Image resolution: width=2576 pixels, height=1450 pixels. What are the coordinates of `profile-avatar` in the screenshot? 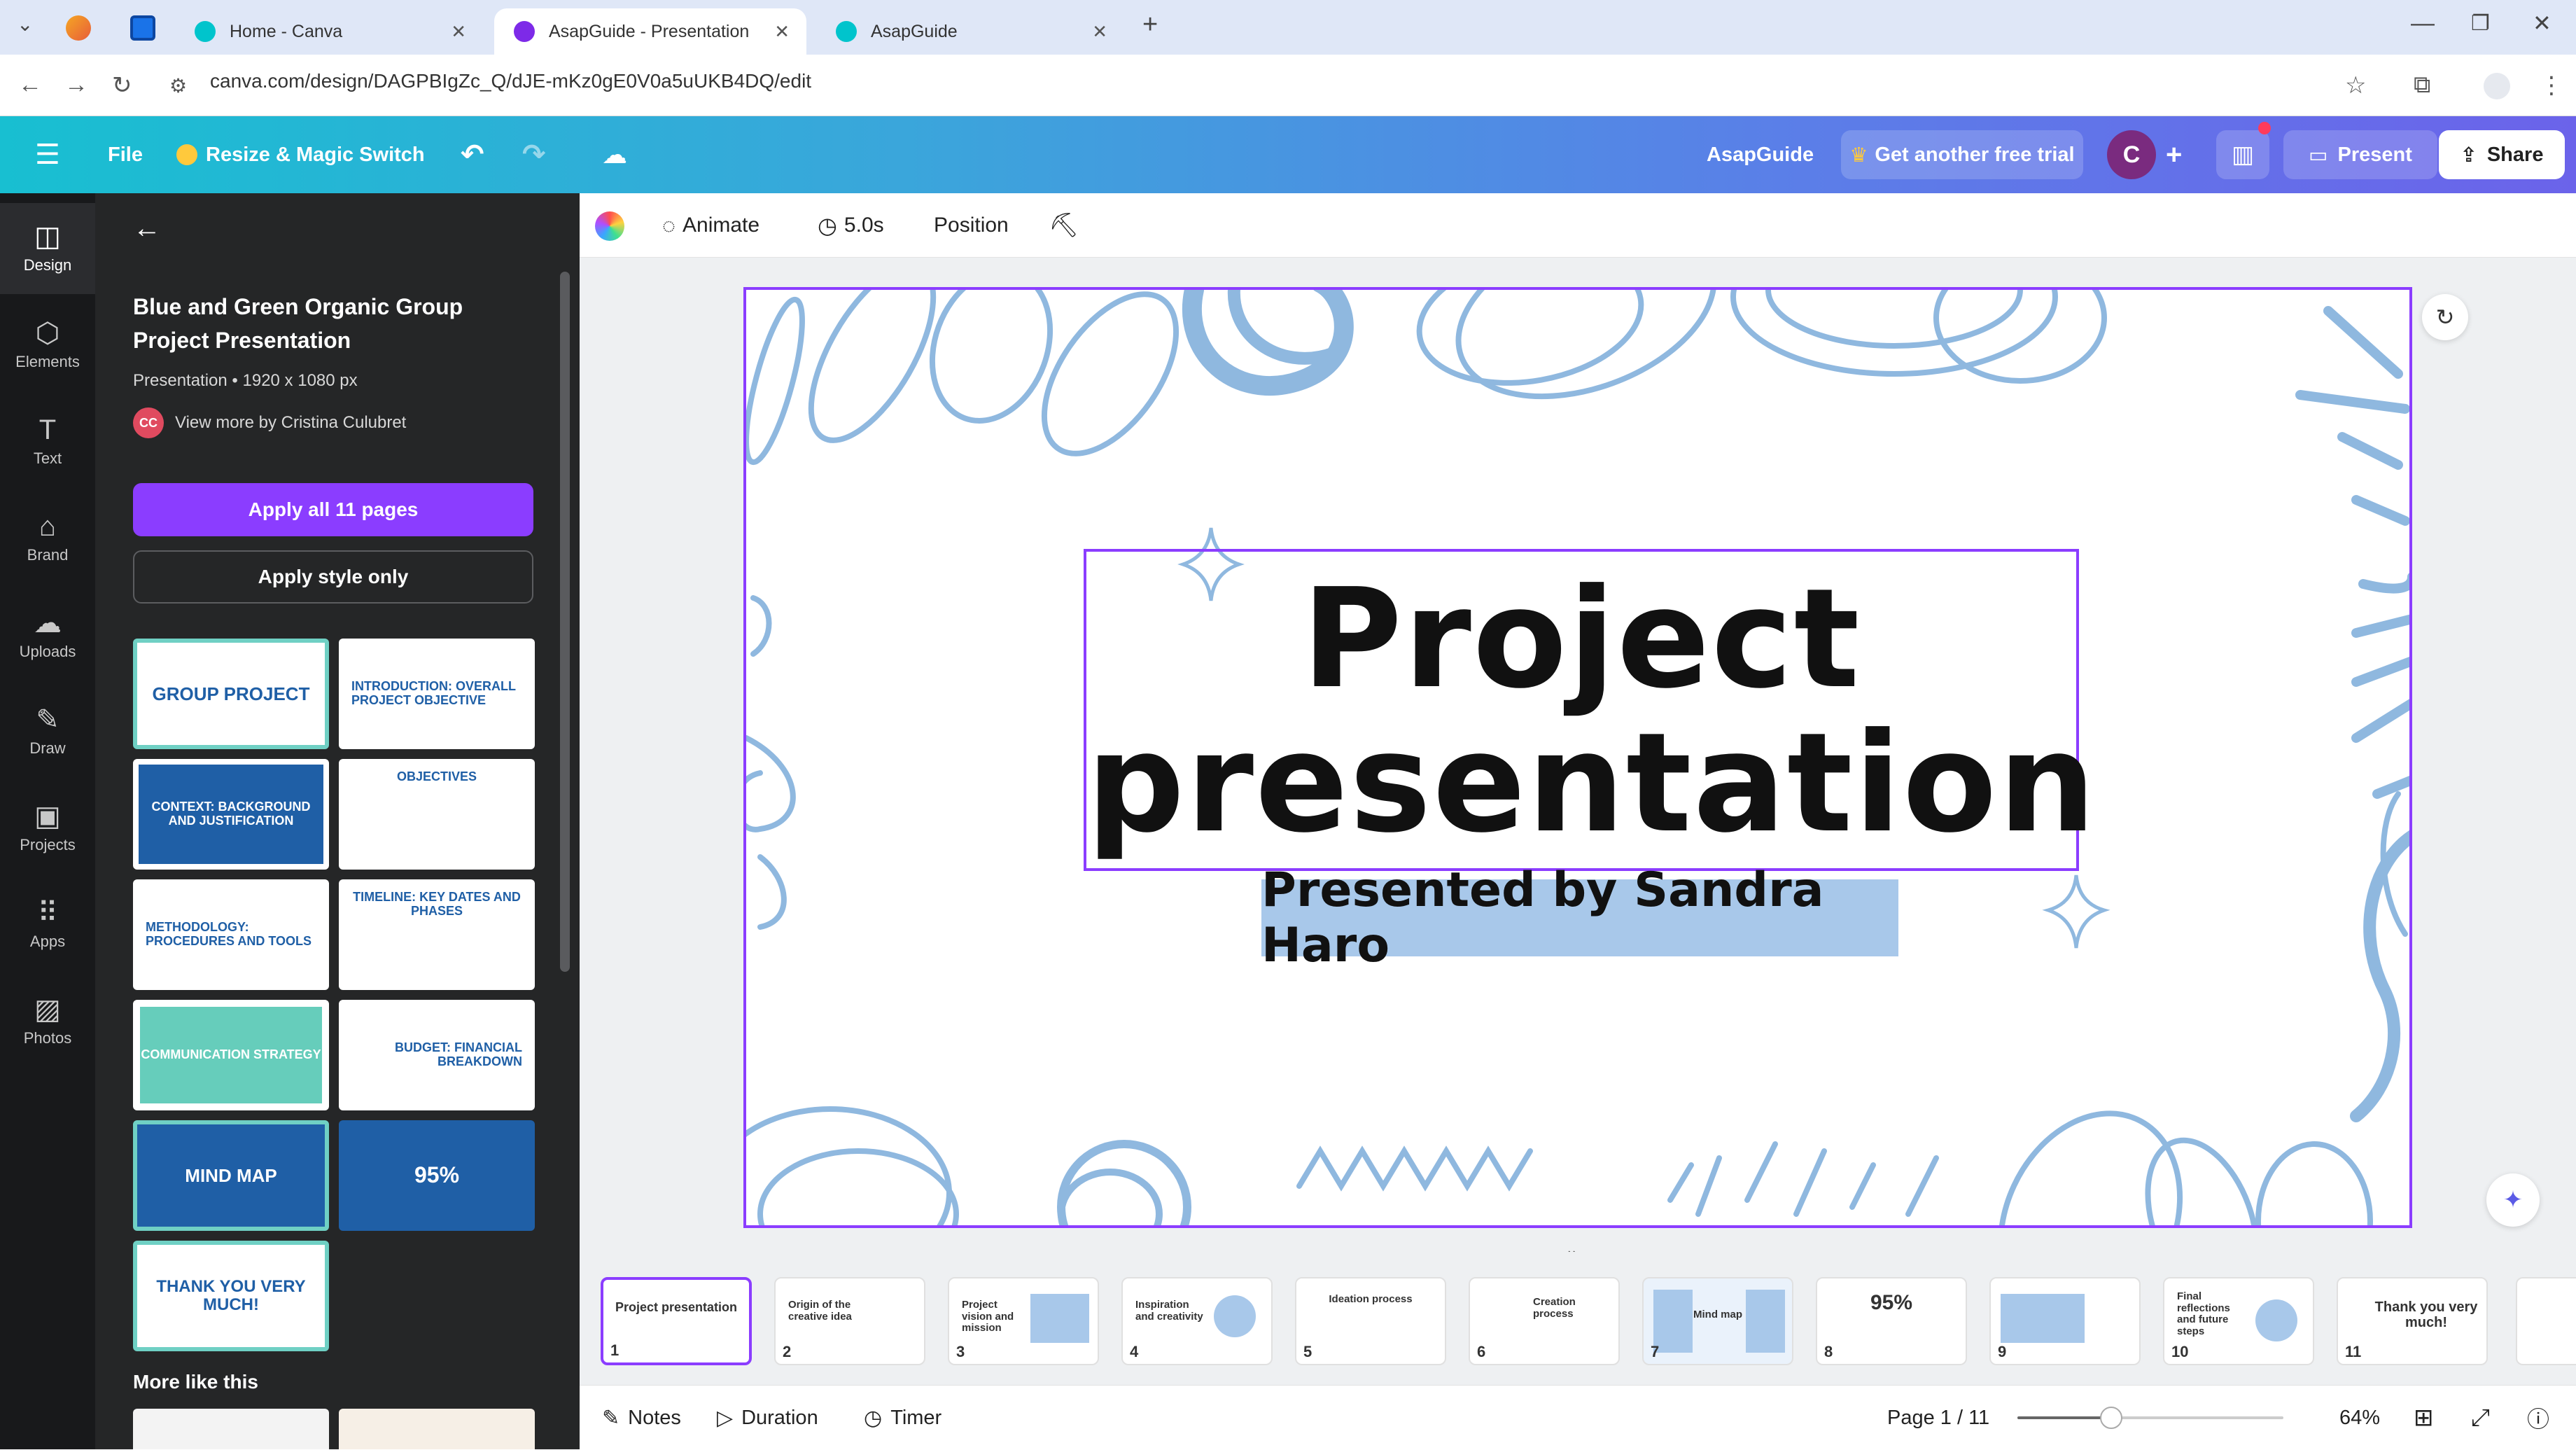 It's located at (2497, 86).